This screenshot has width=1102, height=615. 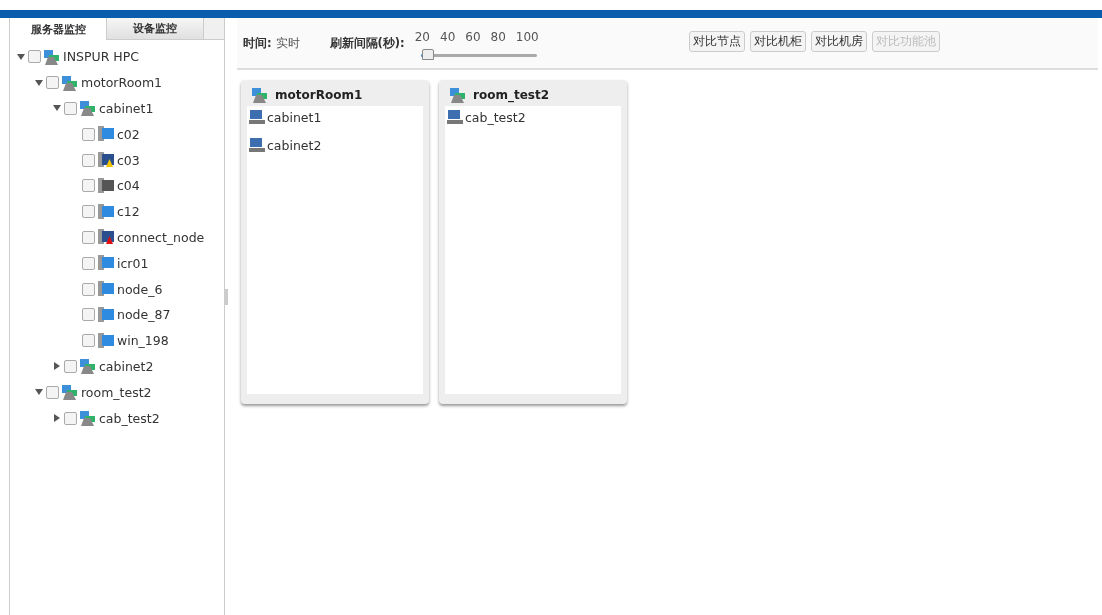 I want to click on room-title: room_test2, so click(x=511, y=95).